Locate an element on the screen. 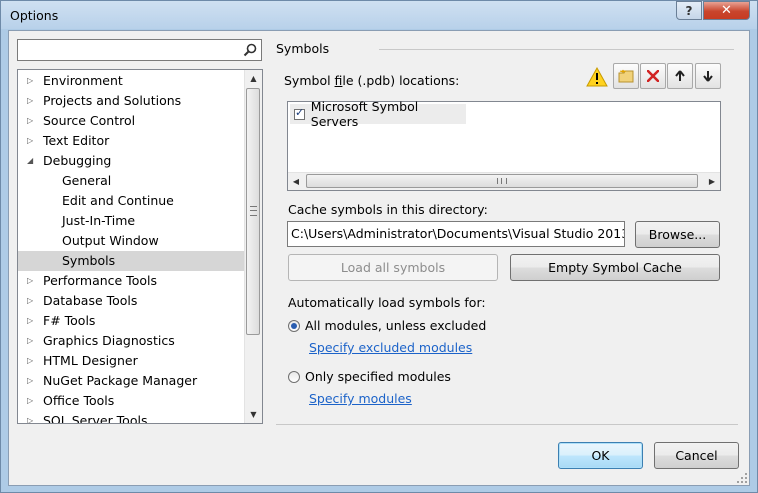  tree-item-label: Environment is located at coordinates (83, 80).